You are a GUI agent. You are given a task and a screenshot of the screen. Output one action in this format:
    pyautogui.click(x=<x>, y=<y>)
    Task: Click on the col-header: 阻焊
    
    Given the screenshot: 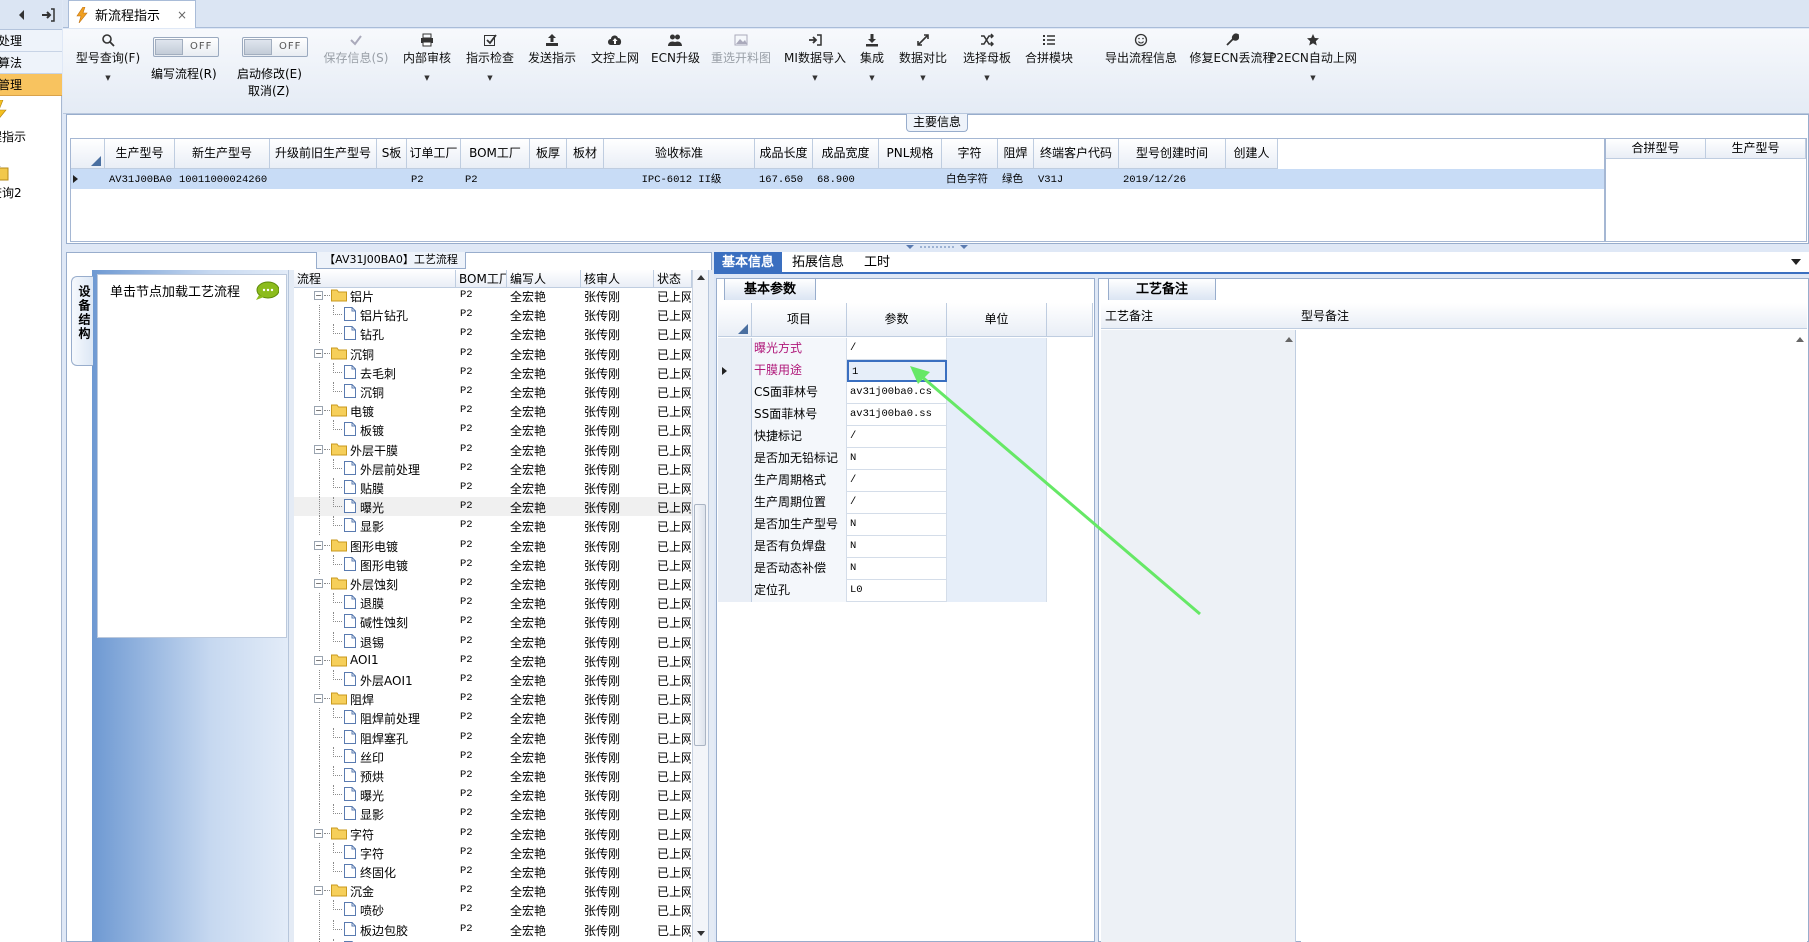 What is the action you would take?
    pyautogui.click(x=1016, y=154)
    